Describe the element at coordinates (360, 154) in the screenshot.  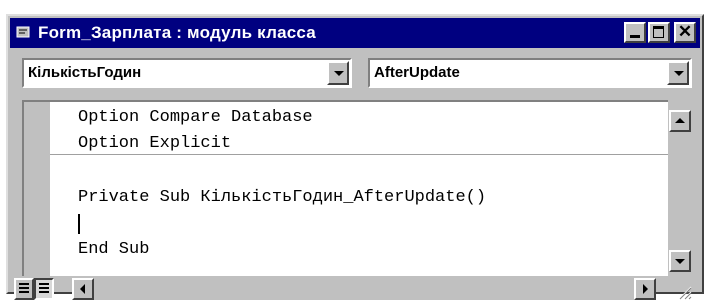
I see `procedure-separator` at that location.